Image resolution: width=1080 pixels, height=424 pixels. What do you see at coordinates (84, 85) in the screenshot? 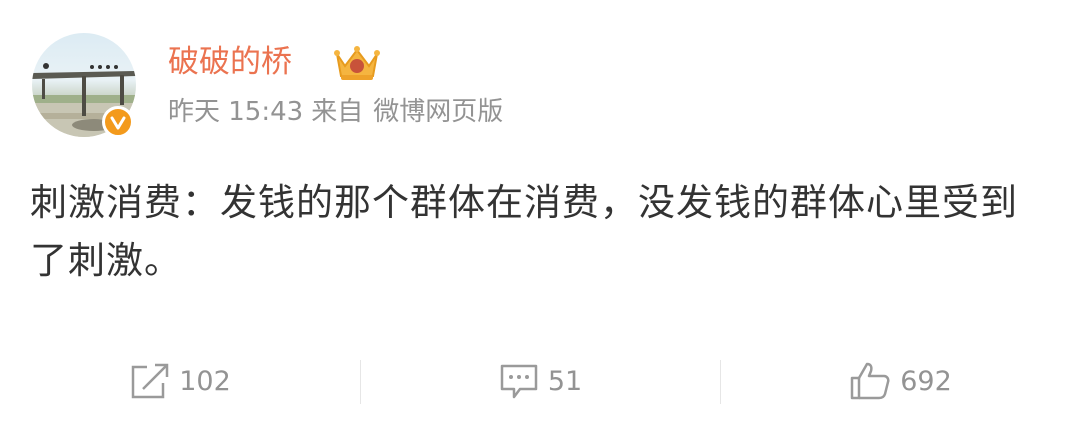
I see `avatar` at bounding box center [84, 85].